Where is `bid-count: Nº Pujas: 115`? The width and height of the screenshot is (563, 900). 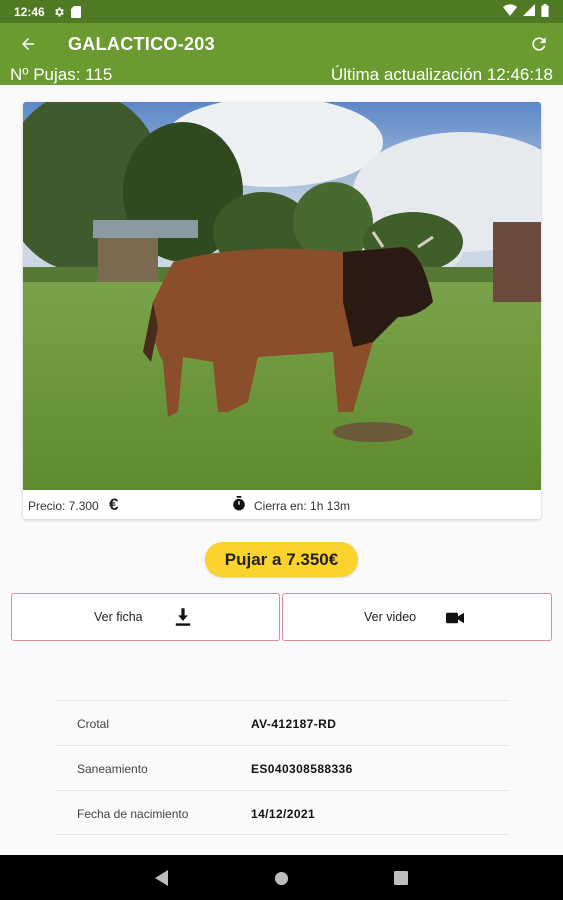 bid-count: Nº Pujas: 115 is located at coordinates (61, 74).